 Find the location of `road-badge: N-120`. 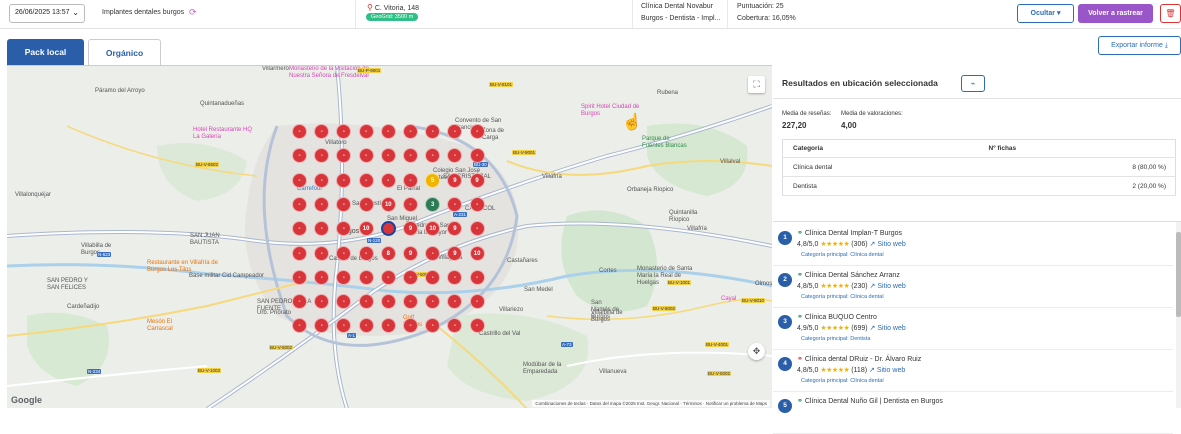

road-badge: N-120 is located at coordinates (374, 240).